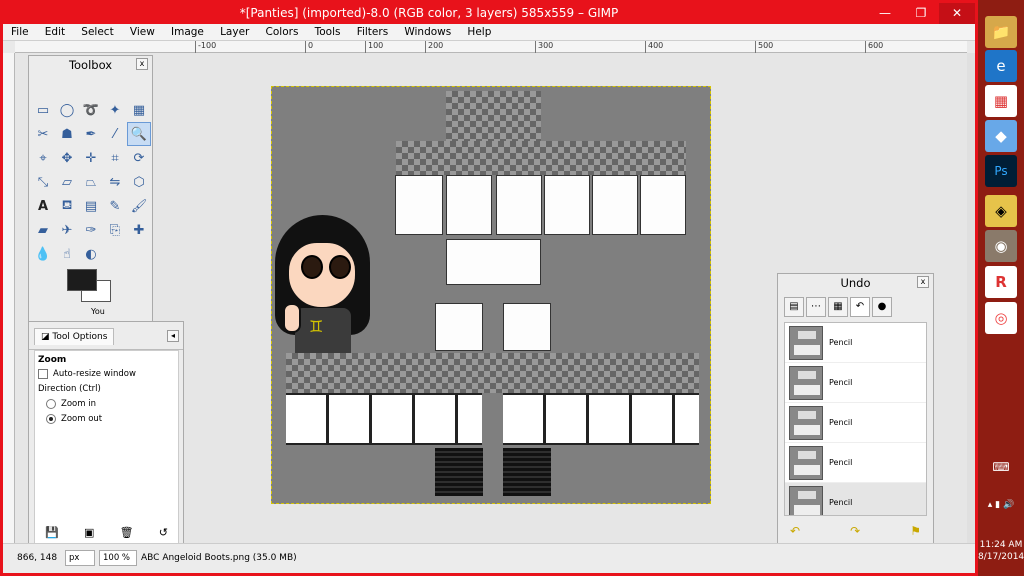 The width and height of the screenshot is (1024, 576). I want to click on undo-close-button: x, so click(923, 282).